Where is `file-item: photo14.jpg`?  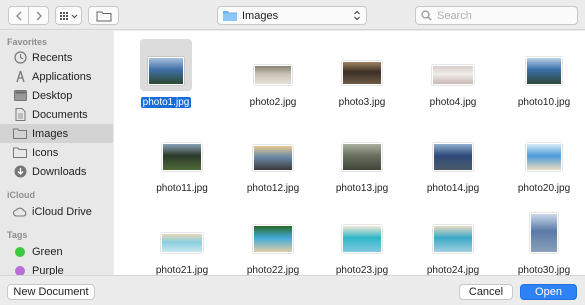 file-item: photo14.jpg is located at coordinates (453, 167).